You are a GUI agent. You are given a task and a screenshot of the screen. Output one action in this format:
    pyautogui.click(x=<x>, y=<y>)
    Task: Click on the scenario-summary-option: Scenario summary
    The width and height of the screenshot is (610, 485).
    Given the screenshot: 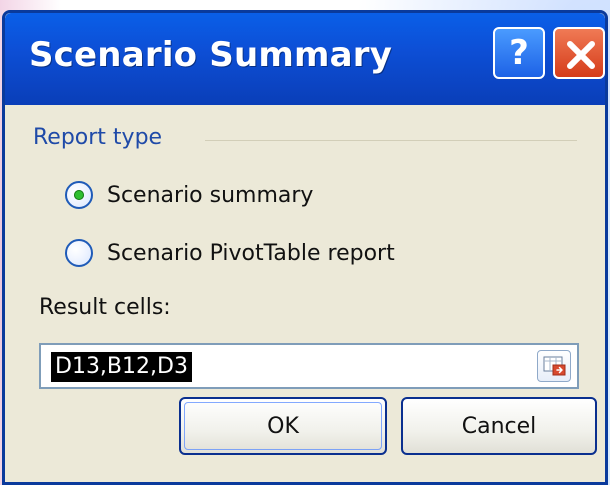 What is the action you would take?
    pyautogui.click(x=189, y=195)
    